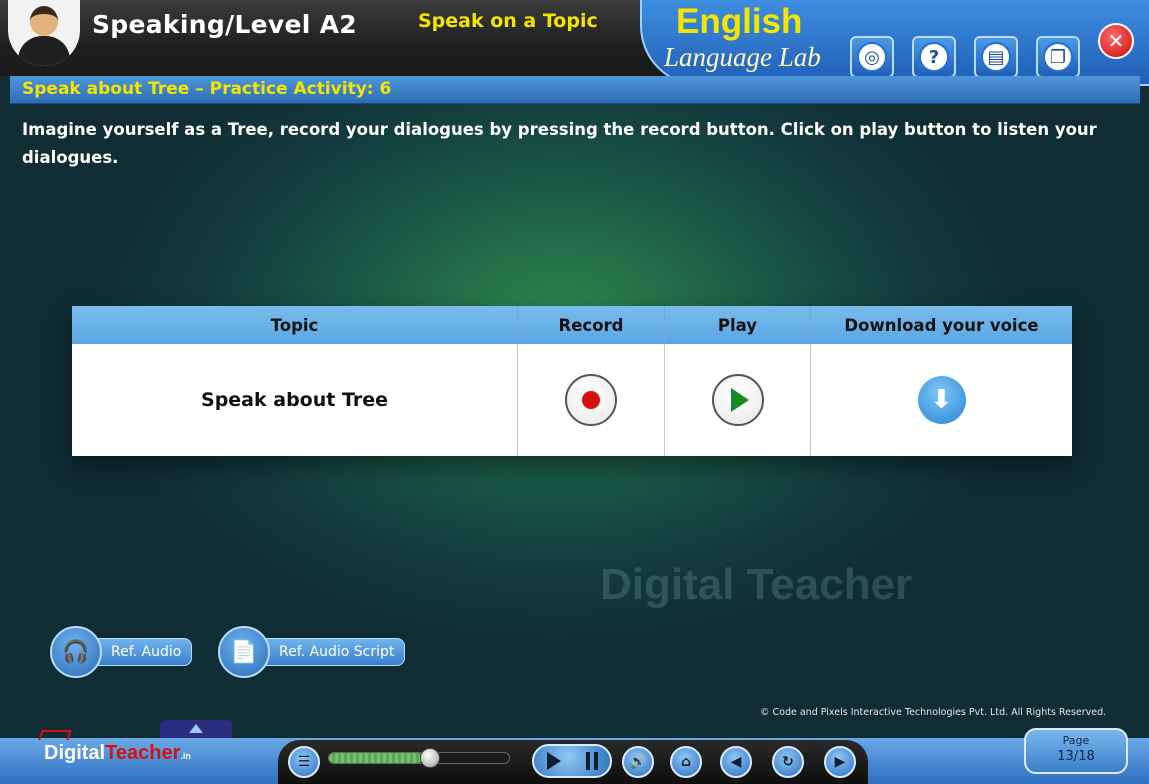  I want to click on previous-icon: ◀, so click(736, 762).